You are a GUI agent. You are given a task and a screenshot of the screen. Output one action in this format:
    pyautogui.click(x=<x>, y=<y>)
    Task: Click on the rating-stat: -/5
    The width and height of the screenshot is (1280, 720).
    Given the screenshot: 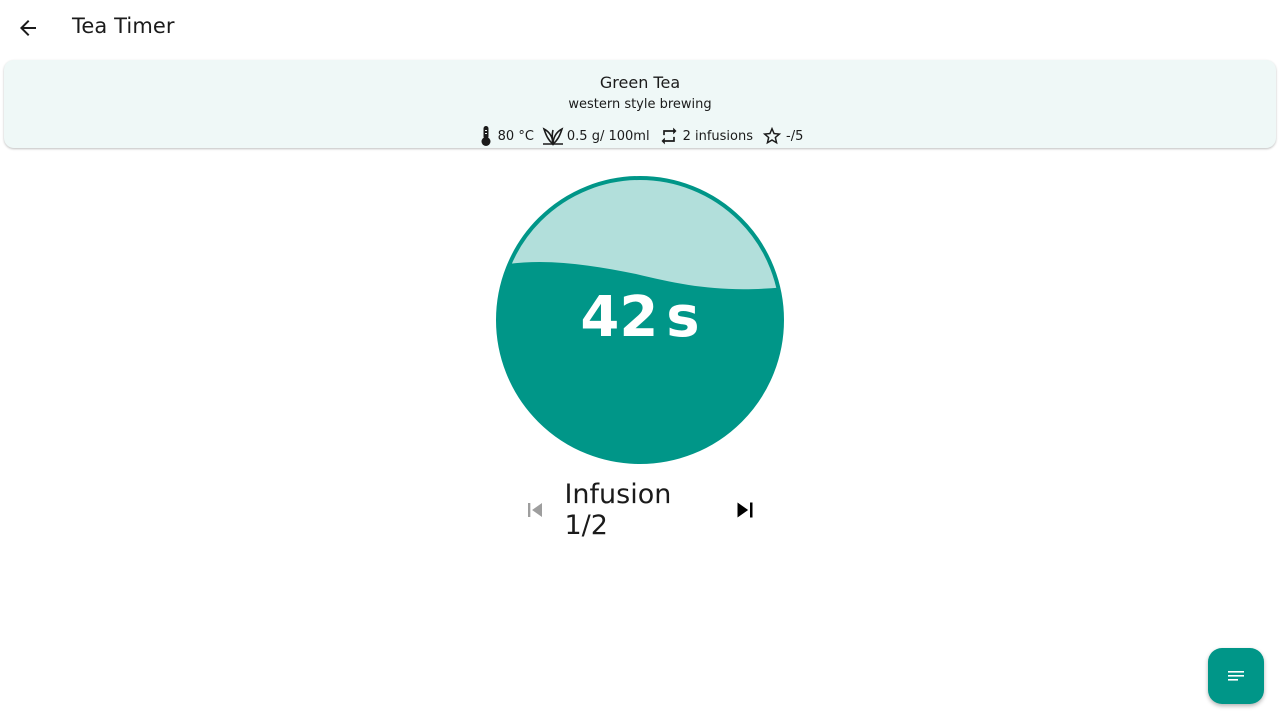 What is the action you would take?
    pyautogui.click(x=782, y=136)
    